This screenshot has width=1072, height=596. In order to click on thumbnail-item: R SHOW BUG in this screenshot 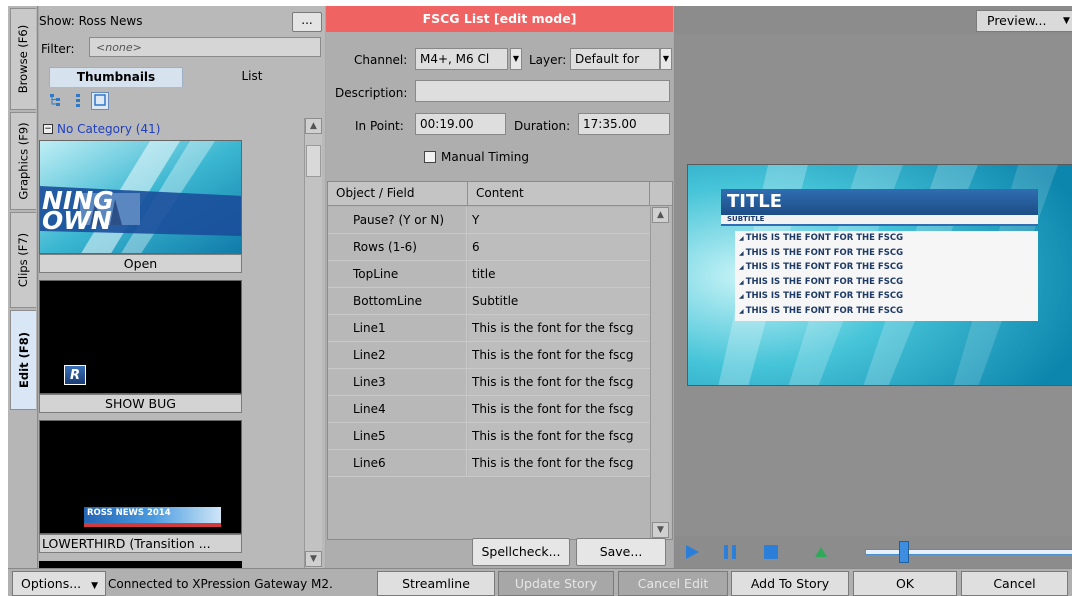, I will do `click(140, 346)`.